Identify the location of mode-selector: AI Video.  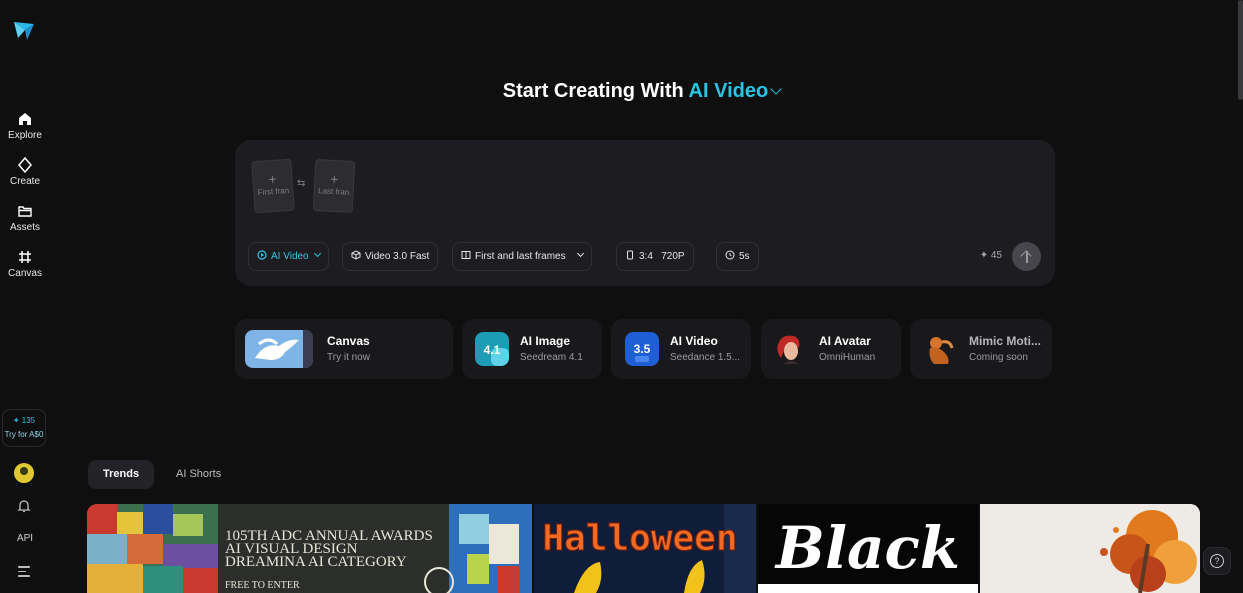
(735, 91).